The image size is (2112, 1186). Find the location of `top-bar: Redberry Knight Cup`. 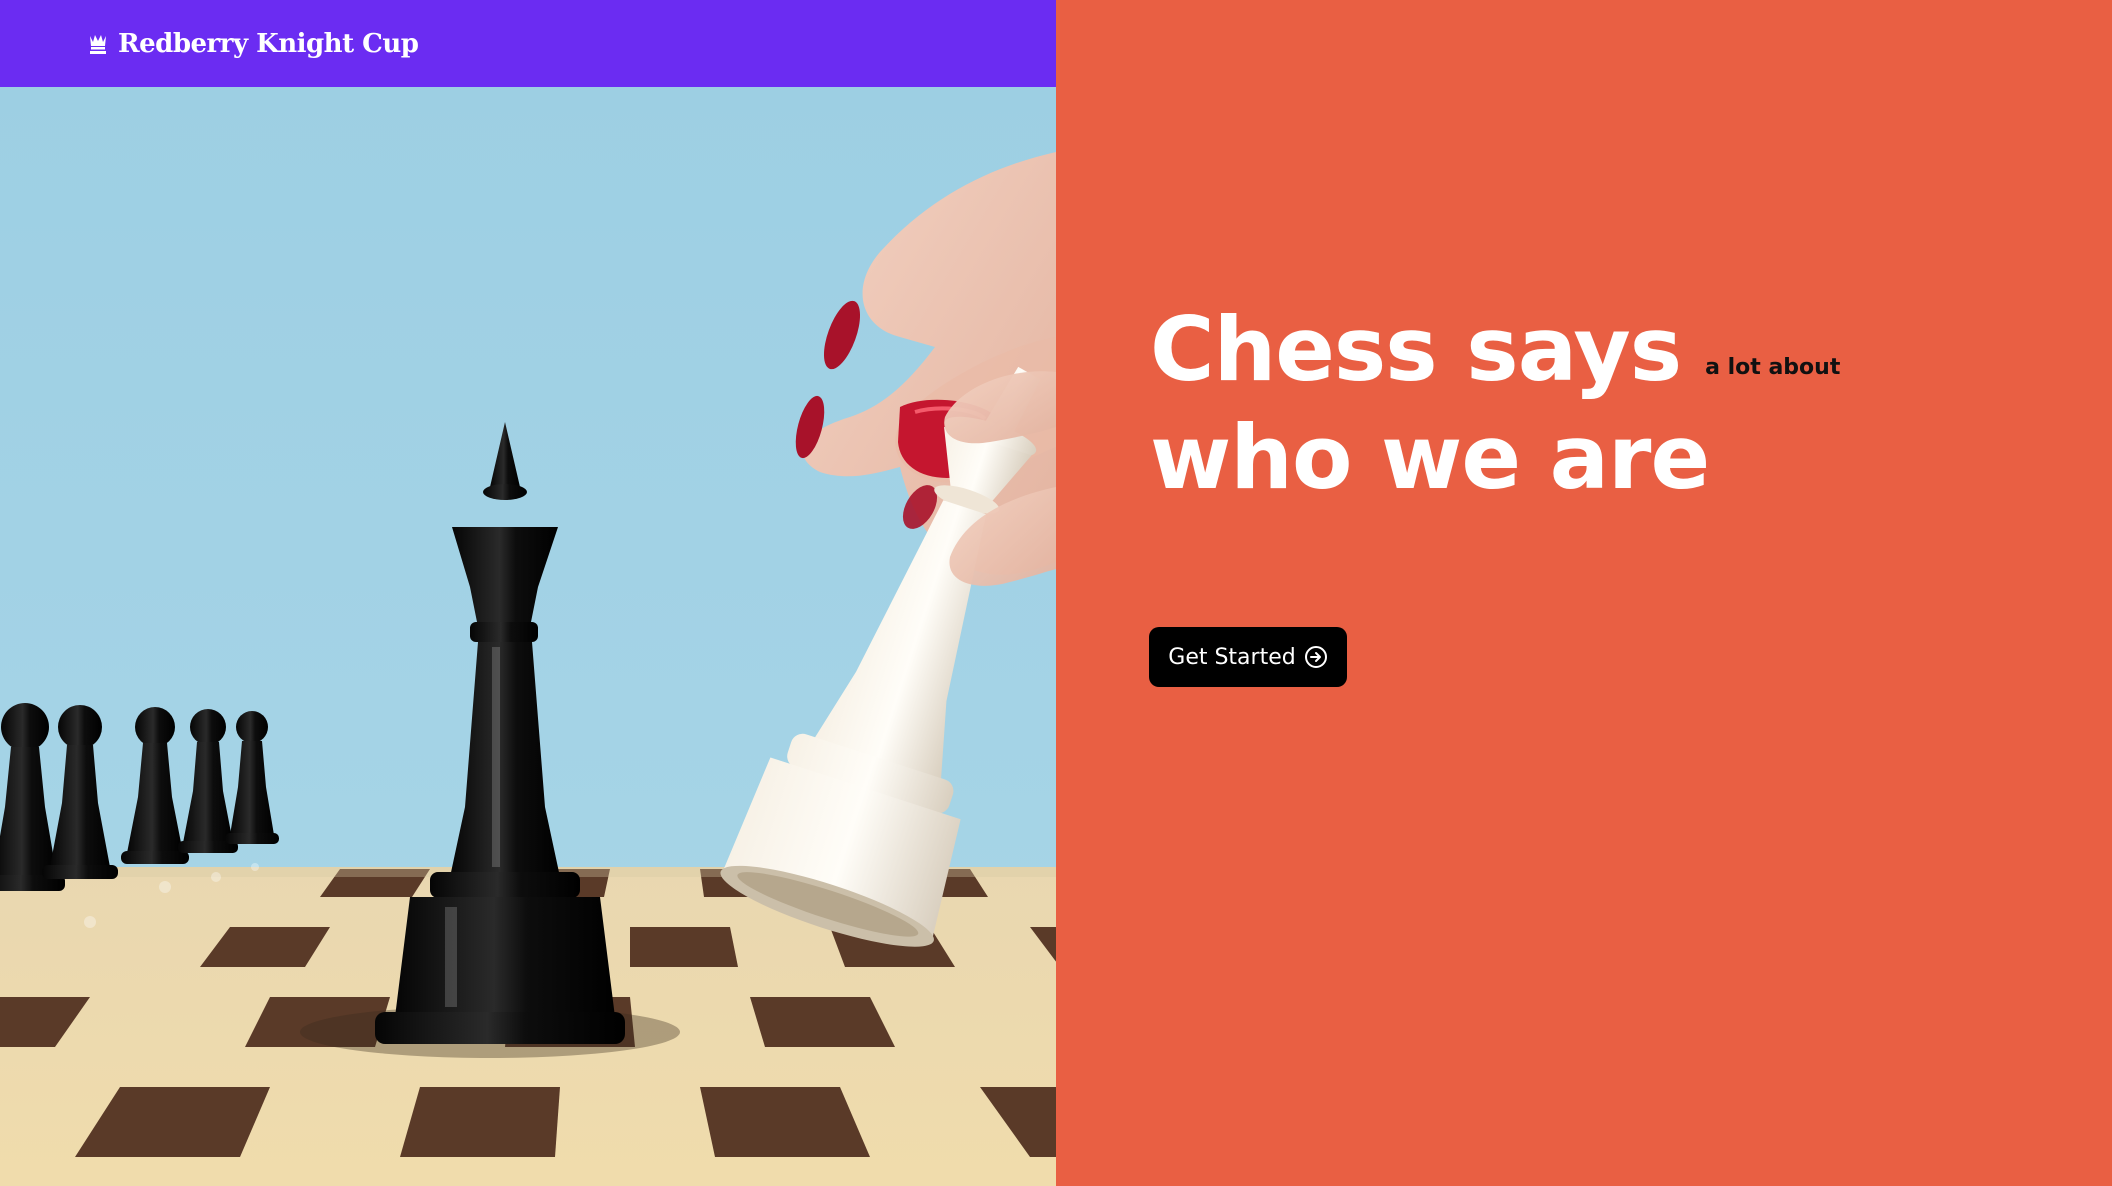

top-bar: Redberry Knight Cup is located at coordinates (528, 43).